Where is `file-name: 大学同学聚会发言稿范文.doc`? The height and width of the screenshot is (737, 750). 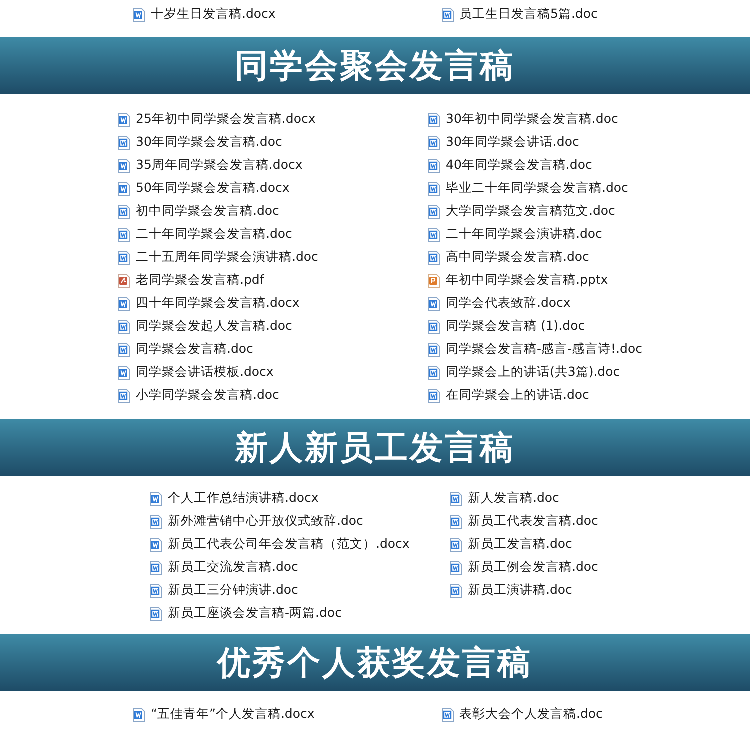
file-name: 大学同学聚会发言稿范文.doc is located at coordinates (531, 211).